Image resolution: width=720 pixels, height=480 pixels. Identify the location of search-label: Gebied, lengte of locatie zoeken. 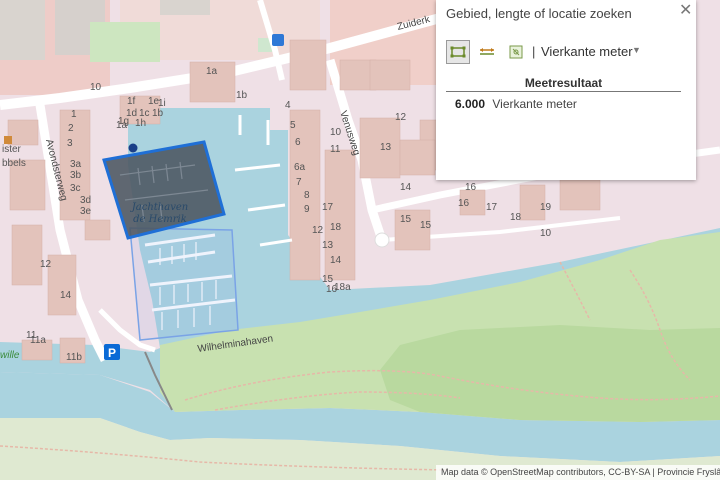
(539, 13).